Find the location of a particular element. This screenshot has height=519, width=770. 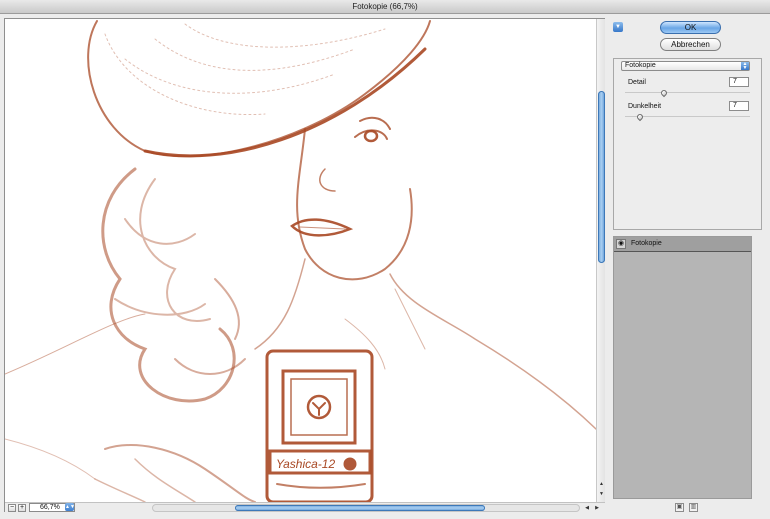

zoom-bar: − + 66,7% ▲▼ ◀ ▶ is located at coordinates (305, 507).